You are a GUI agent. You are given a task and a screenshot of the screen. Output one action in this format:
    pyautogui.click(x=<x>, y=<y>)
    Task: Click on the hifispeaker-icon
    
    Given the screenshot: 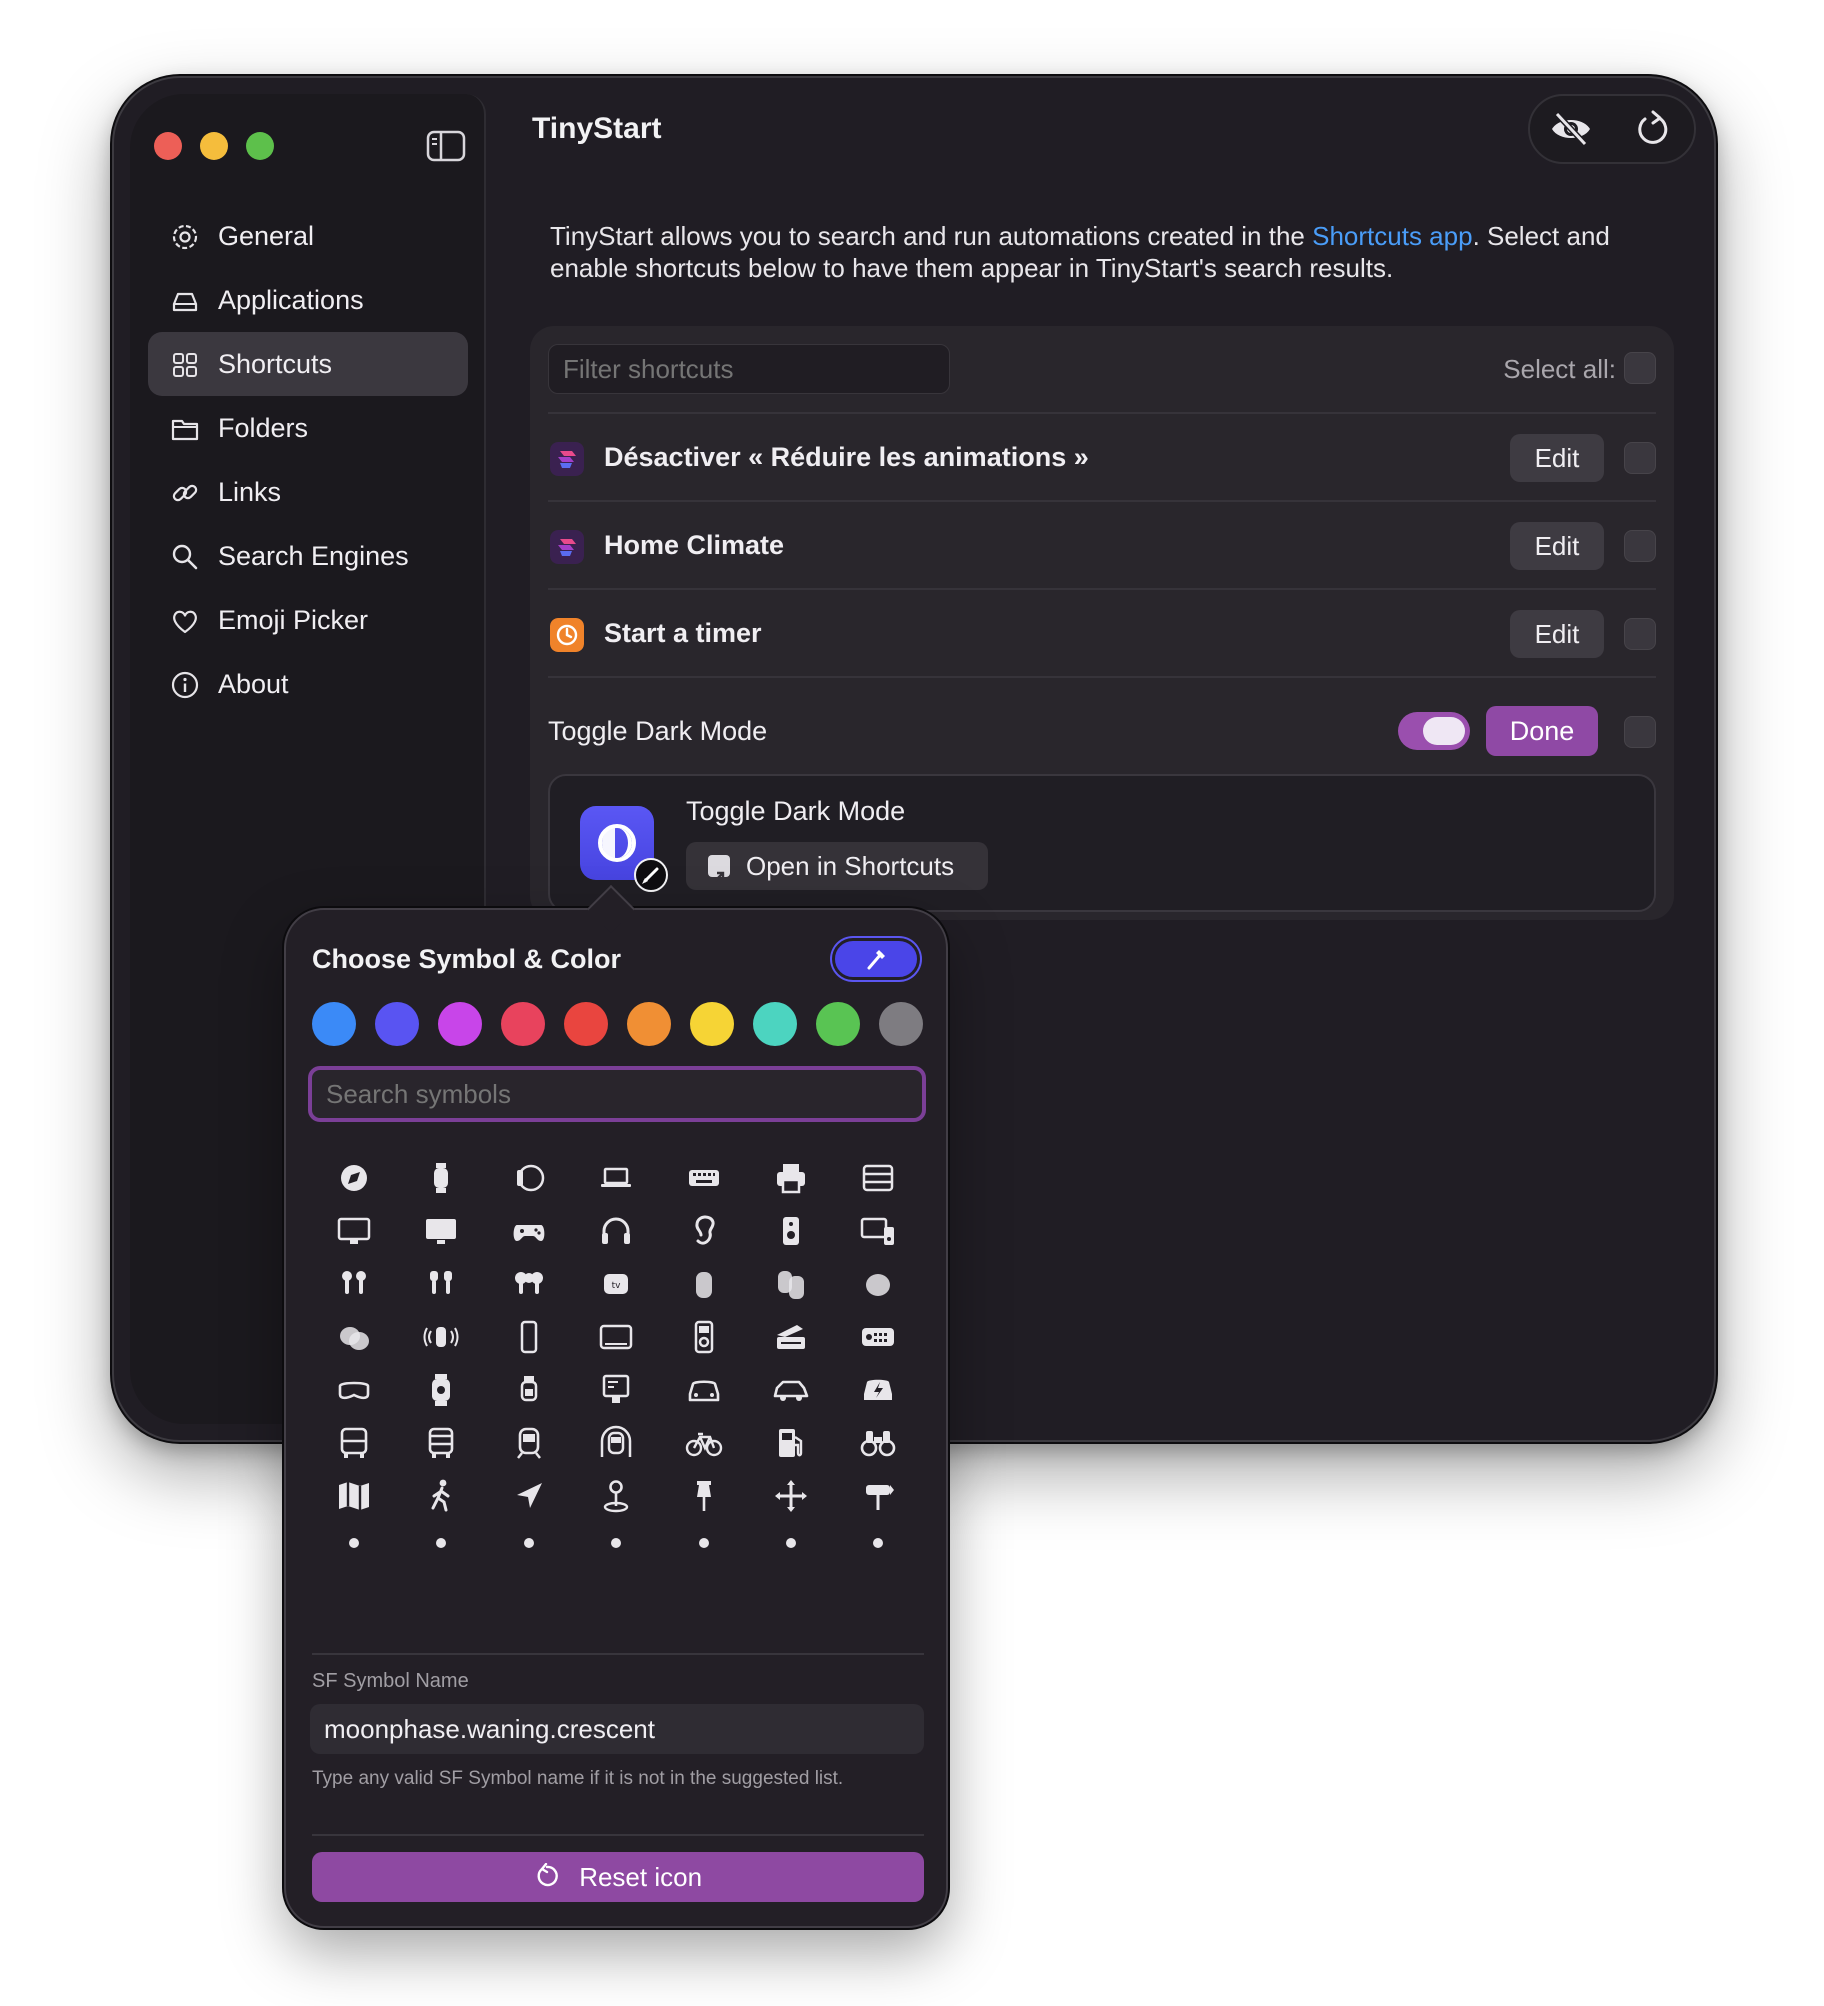 What is the action you would take?
    pyautogui.click(x=791, y=1231)
    